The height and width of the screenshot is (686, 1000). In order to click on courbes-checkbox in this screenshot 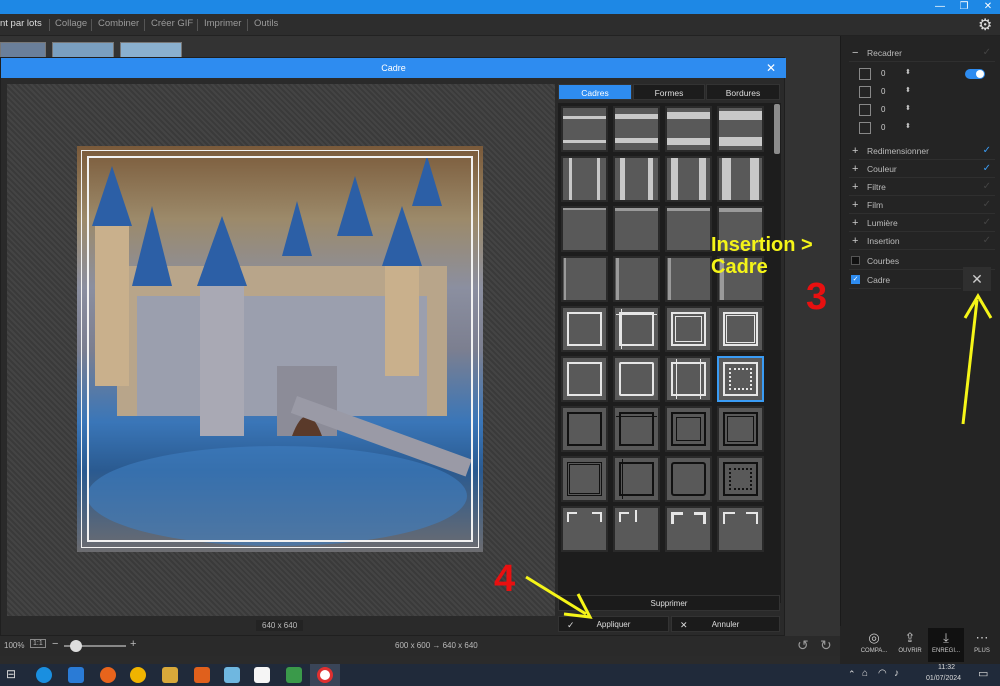, I will do `click(855, 260)`.